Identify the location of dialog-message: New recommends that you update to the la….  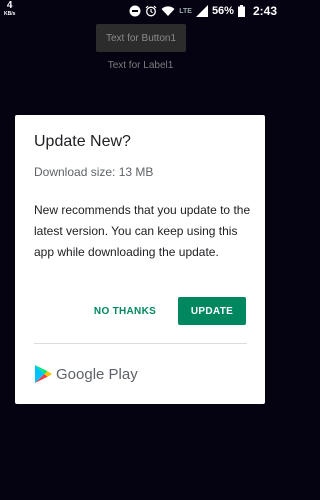
(142, 231).